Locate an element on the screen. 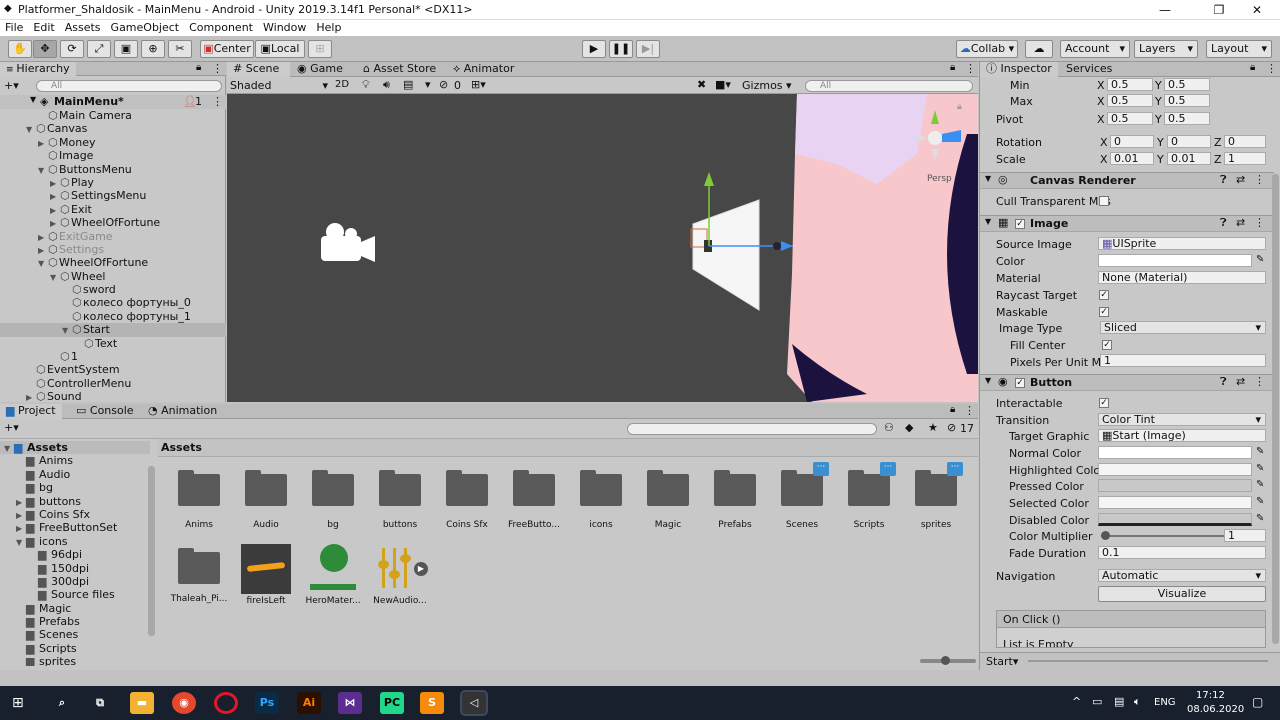  create-button: +▾ is located at coordinates (11, 85).